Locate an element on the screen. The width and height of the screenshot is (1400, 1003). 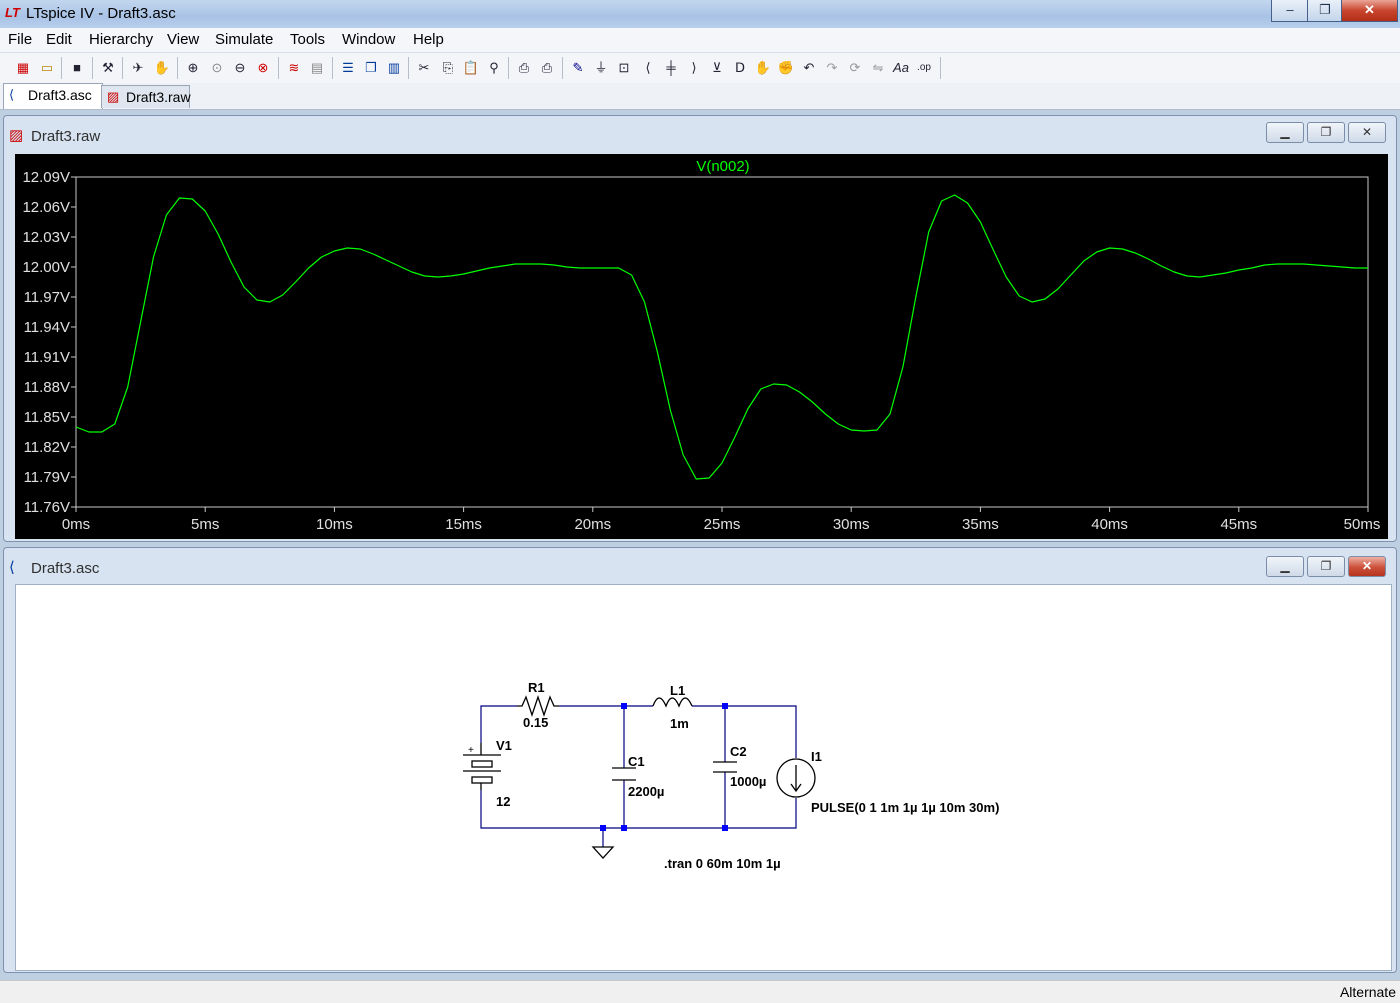
minimize-icon: ▁ is located at coordinates (1285, 132).